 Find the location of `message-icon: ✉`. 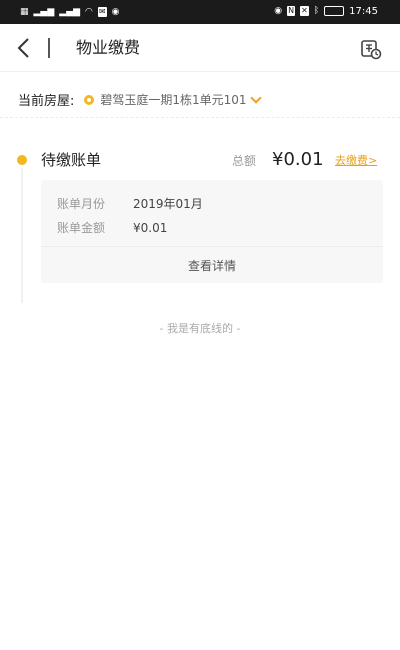

message-icon: ✉ is located at coordinates (102, 12).